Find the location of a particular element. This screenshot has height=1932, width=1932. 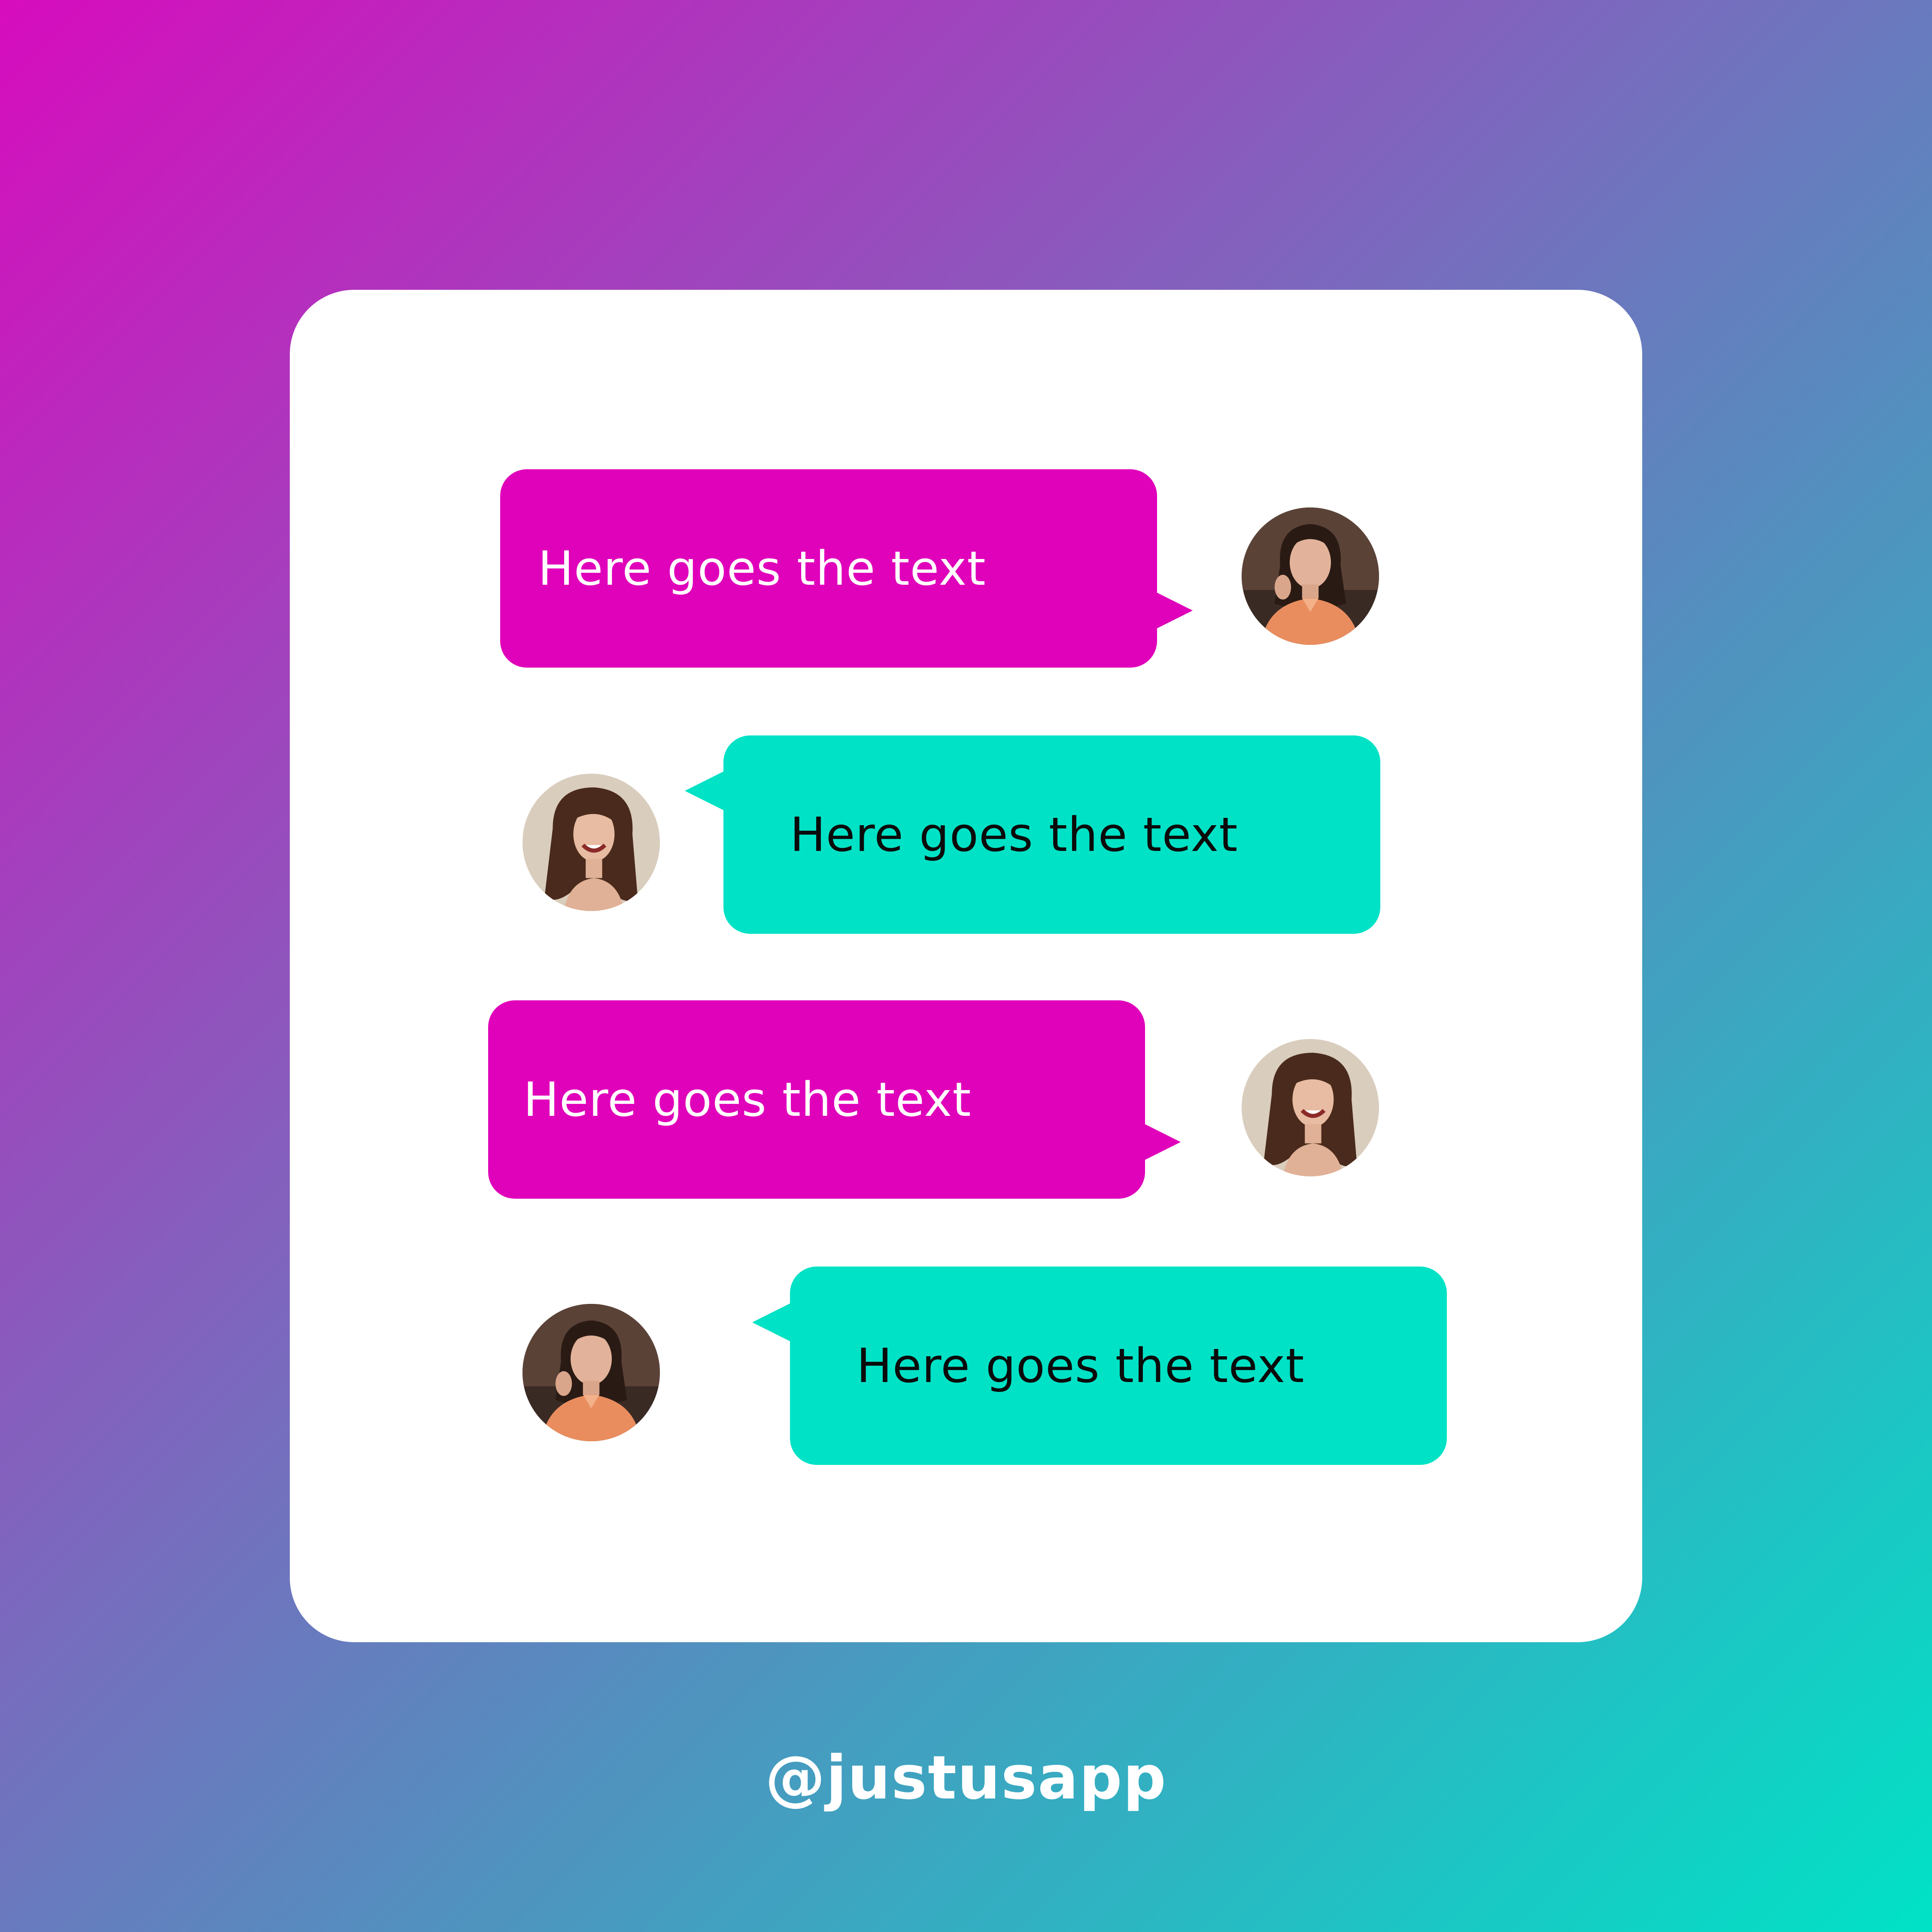

message-bubble-3: Here goes the text is located at coordinates (817, 1100).